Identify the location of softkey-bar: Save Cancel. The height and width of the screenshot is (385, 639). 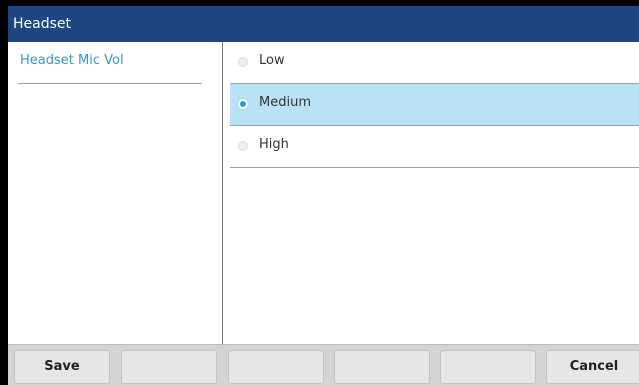
(323, 364).